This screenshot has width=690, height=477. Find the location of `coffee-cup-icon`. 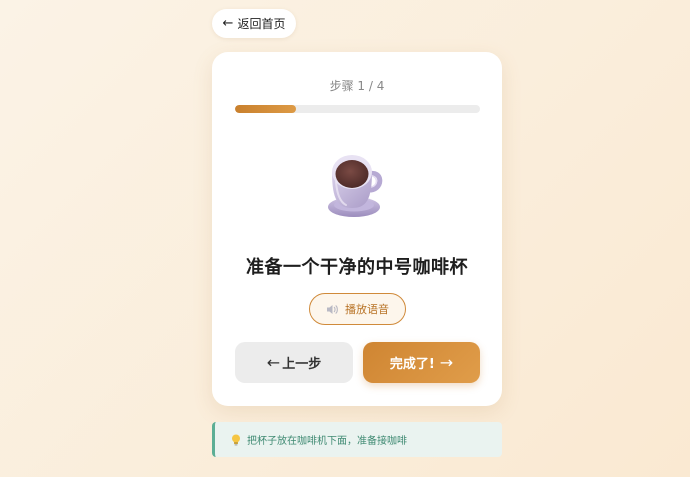

coffee-cup-icon is located at coordinates (357, 187).